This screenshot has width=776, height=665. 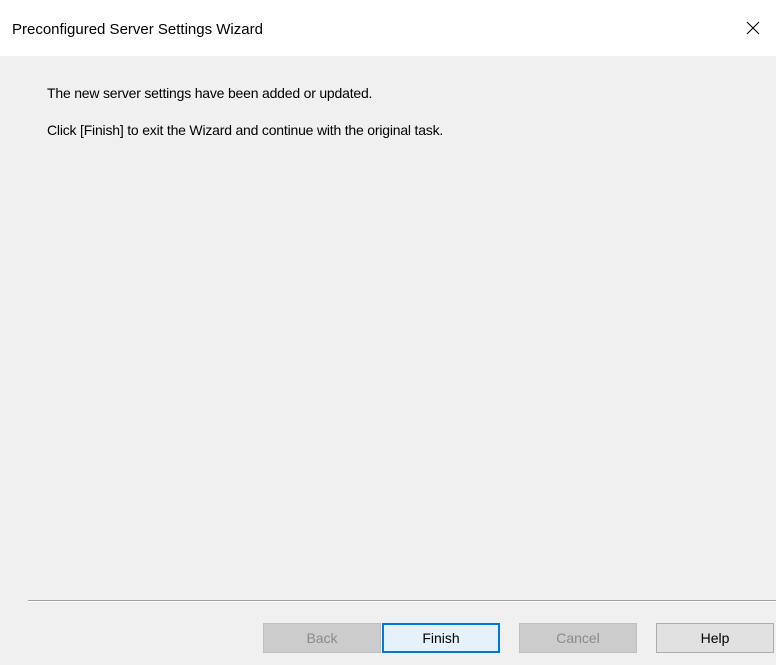 I want to click on cancel-button: Cancel, so click(x=578, y=638).